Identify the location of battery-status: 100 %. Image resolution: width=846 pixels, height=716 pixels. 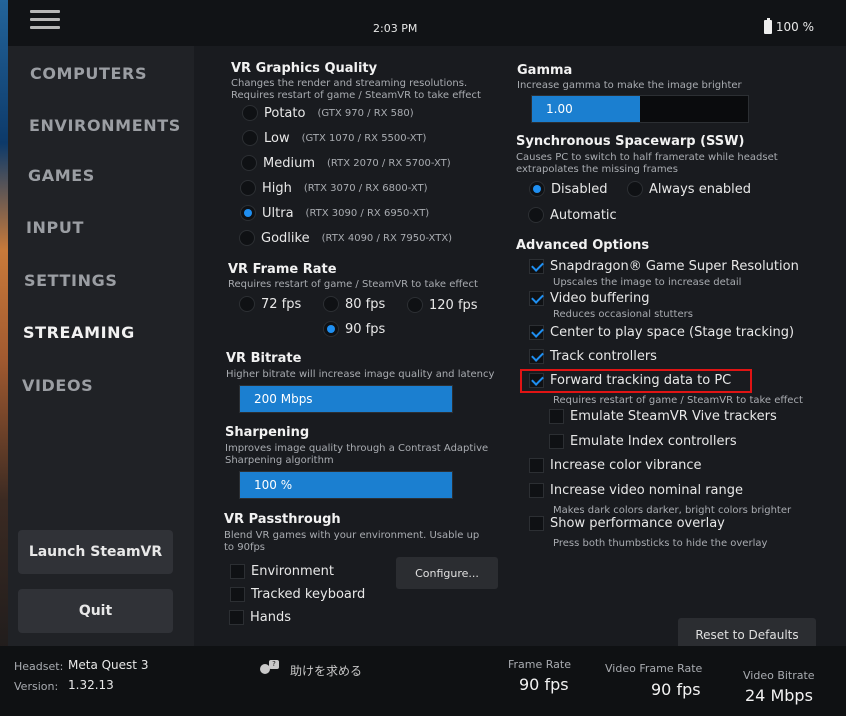
(788, 26).